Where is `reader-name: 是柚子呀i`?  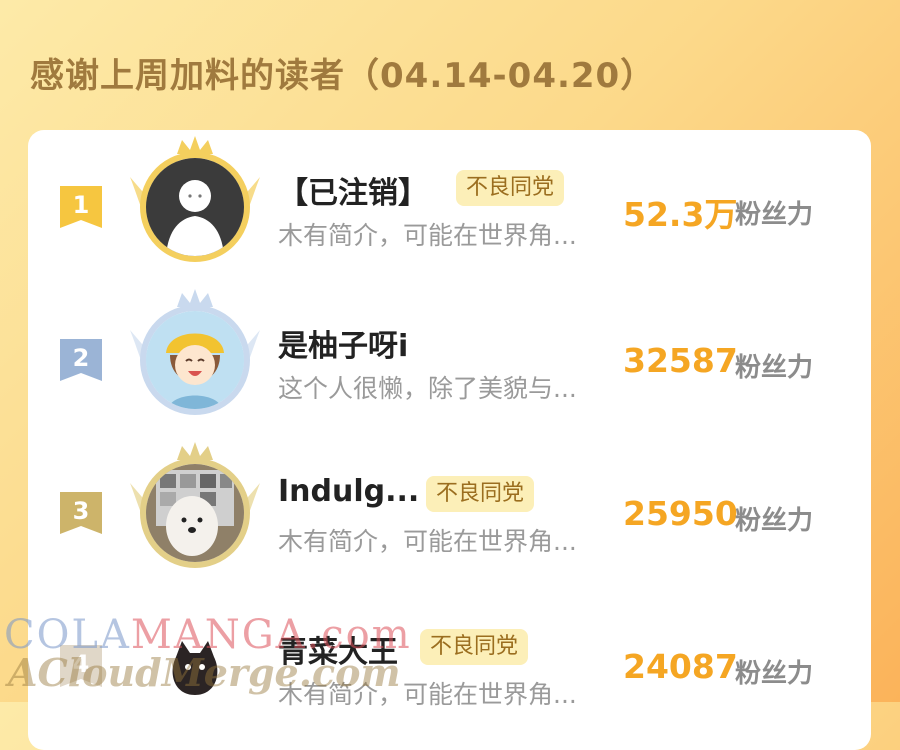
reader-name: 是柚子呀i is located at coordinates (343, 343).